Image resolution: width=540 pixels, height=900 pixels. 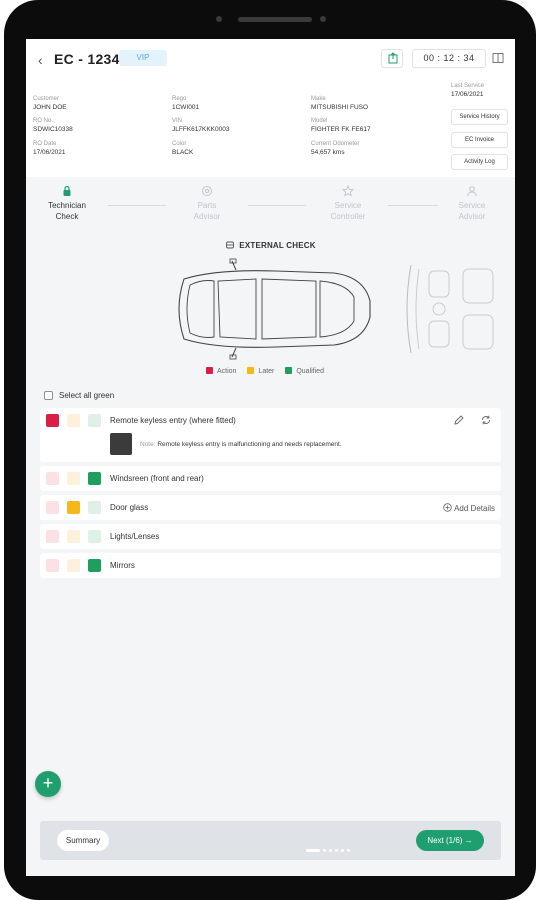 I want to click on status-legend: Action Later Qualified, so click(x=269, y=371).